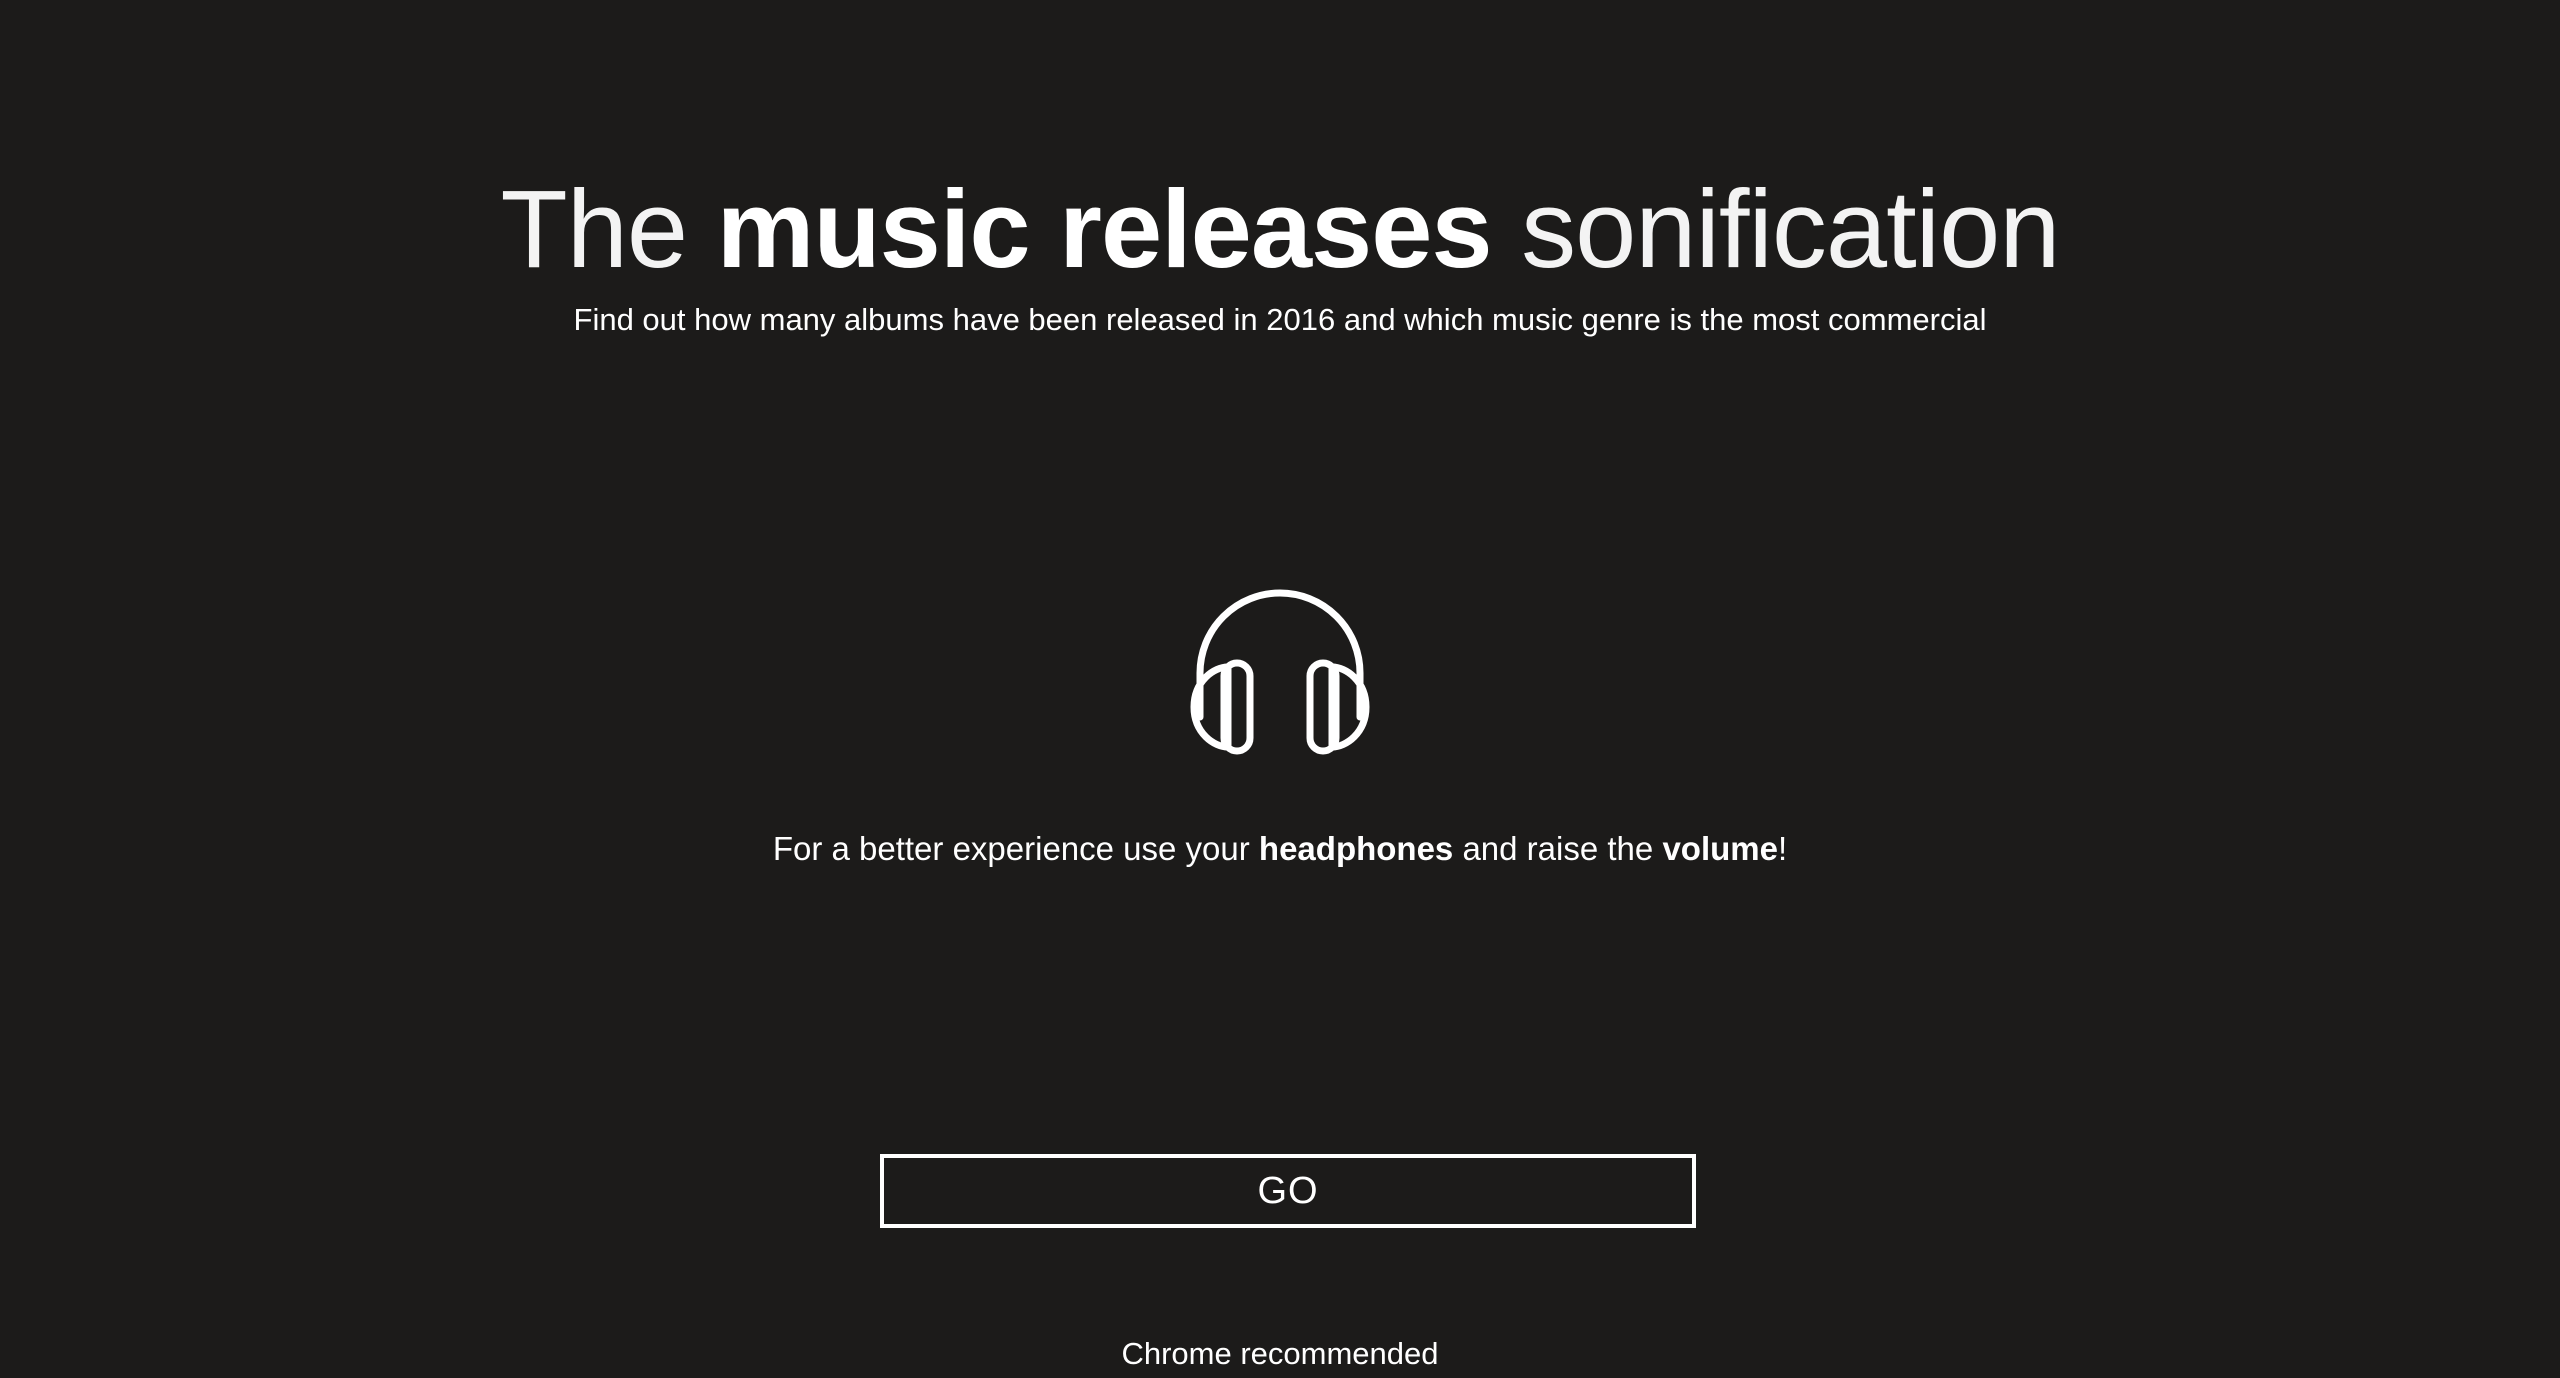  What do you see at coordinates (1356, 848) in the screenshot?
I see `hint-headphones: headphones` at bounding box center [1356, 848].